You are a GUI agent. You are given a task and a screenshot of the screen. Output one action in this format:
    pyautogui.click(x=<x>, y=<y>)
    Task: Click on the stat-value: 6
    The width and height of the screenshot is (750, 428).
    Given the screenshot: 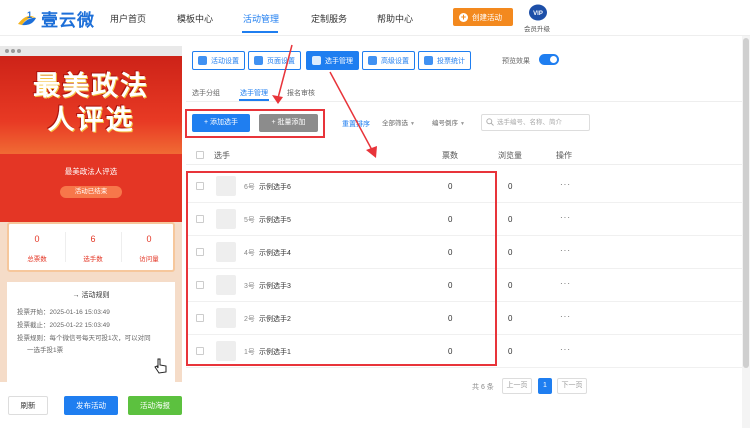 What is the action you would take?
    pyautogui.click(x=93, y=239)
    